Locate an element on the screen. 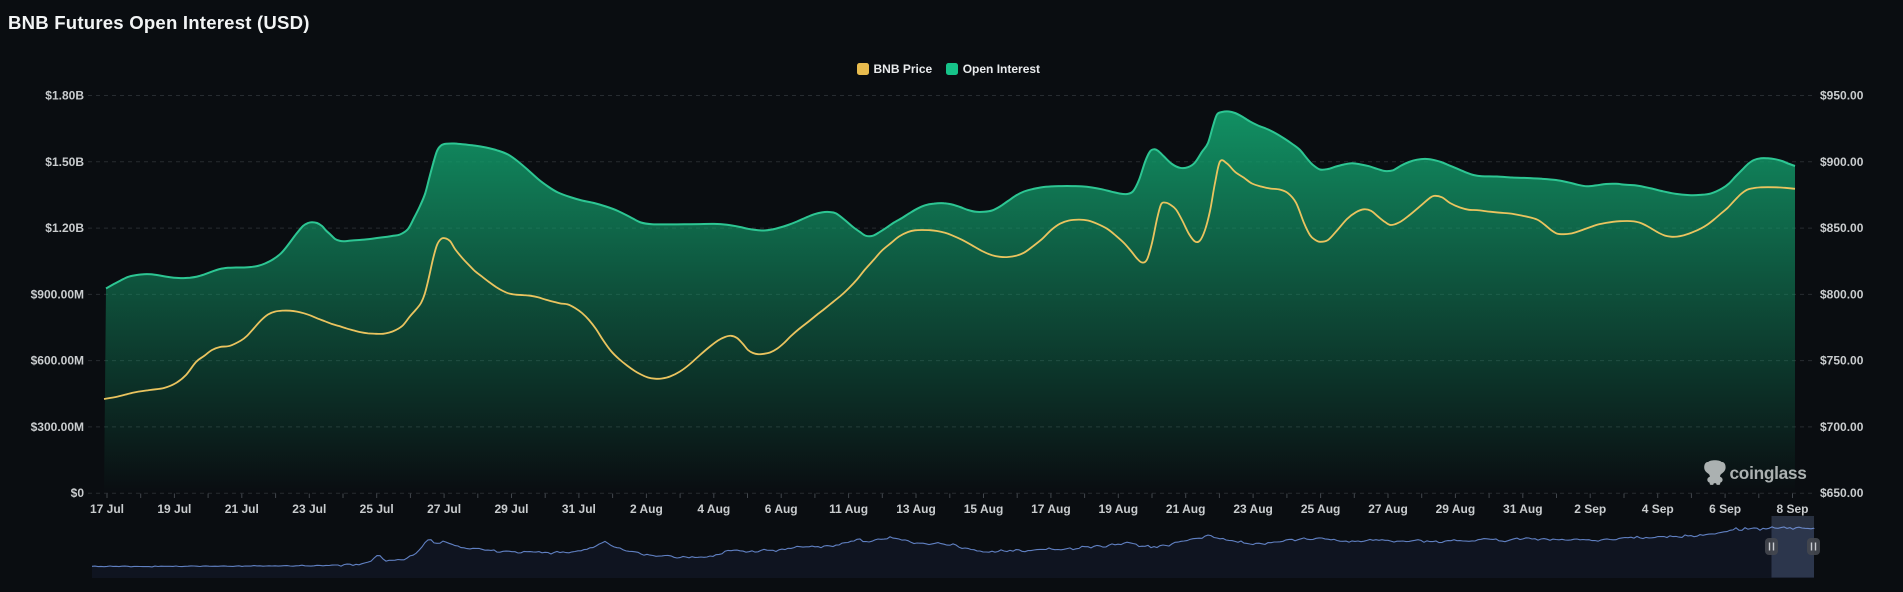 This screenshot has height=592, width=1903. svg-text: 25 Jul is located at coordinates (377, 509).